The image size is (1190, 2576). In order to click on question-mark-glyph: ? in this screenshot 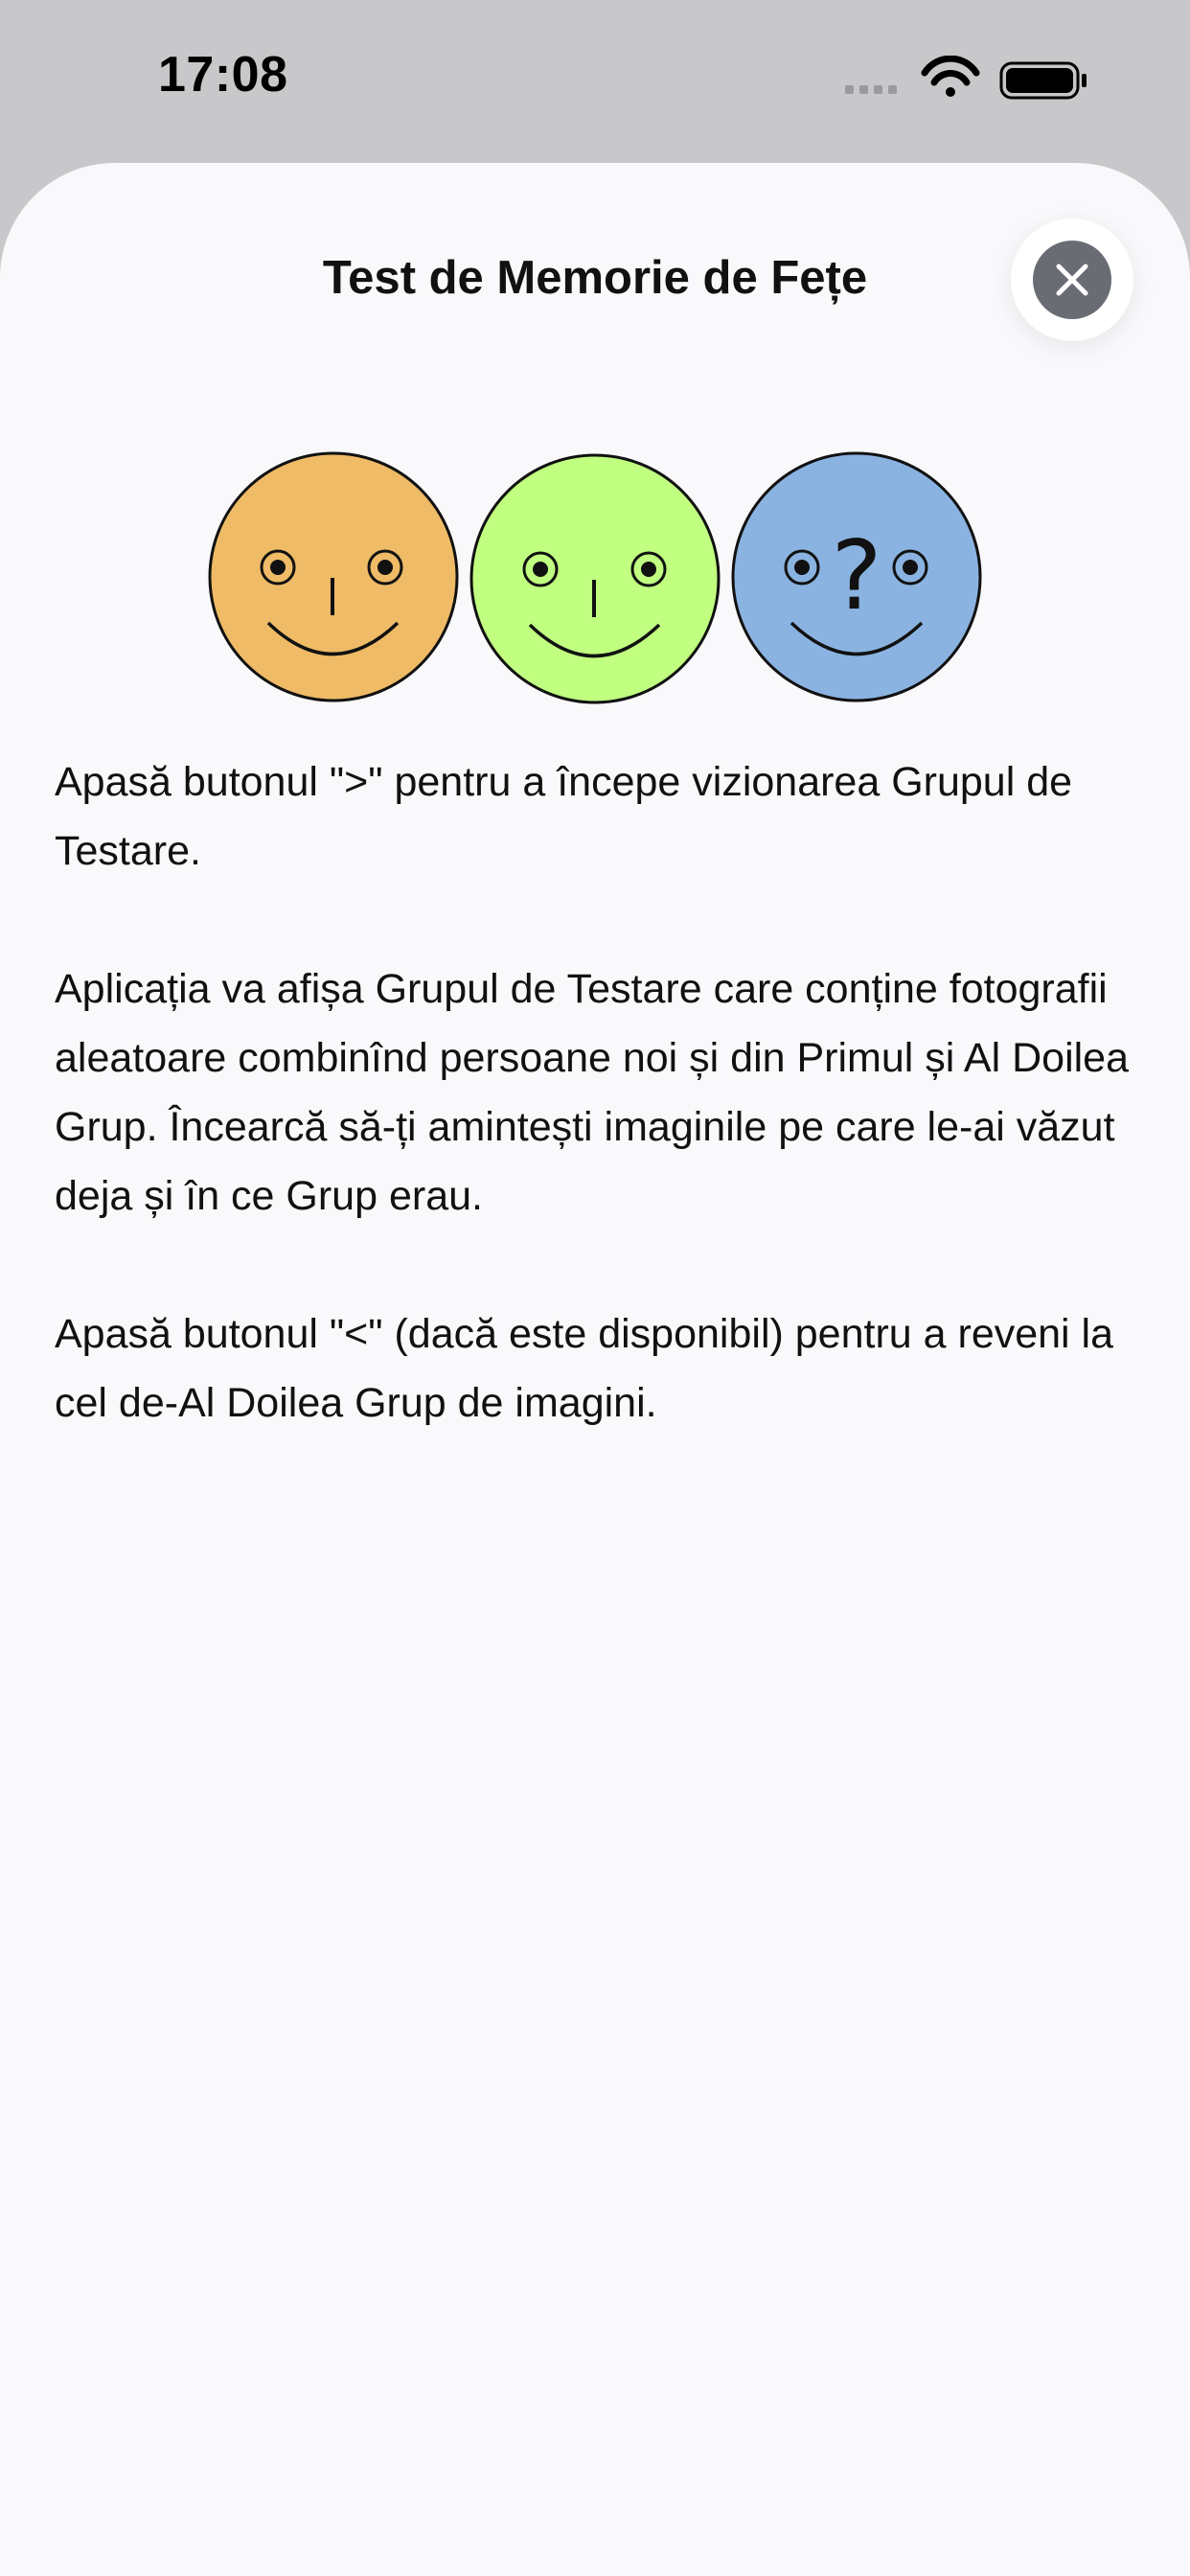, I will do `click(856, 575)`.